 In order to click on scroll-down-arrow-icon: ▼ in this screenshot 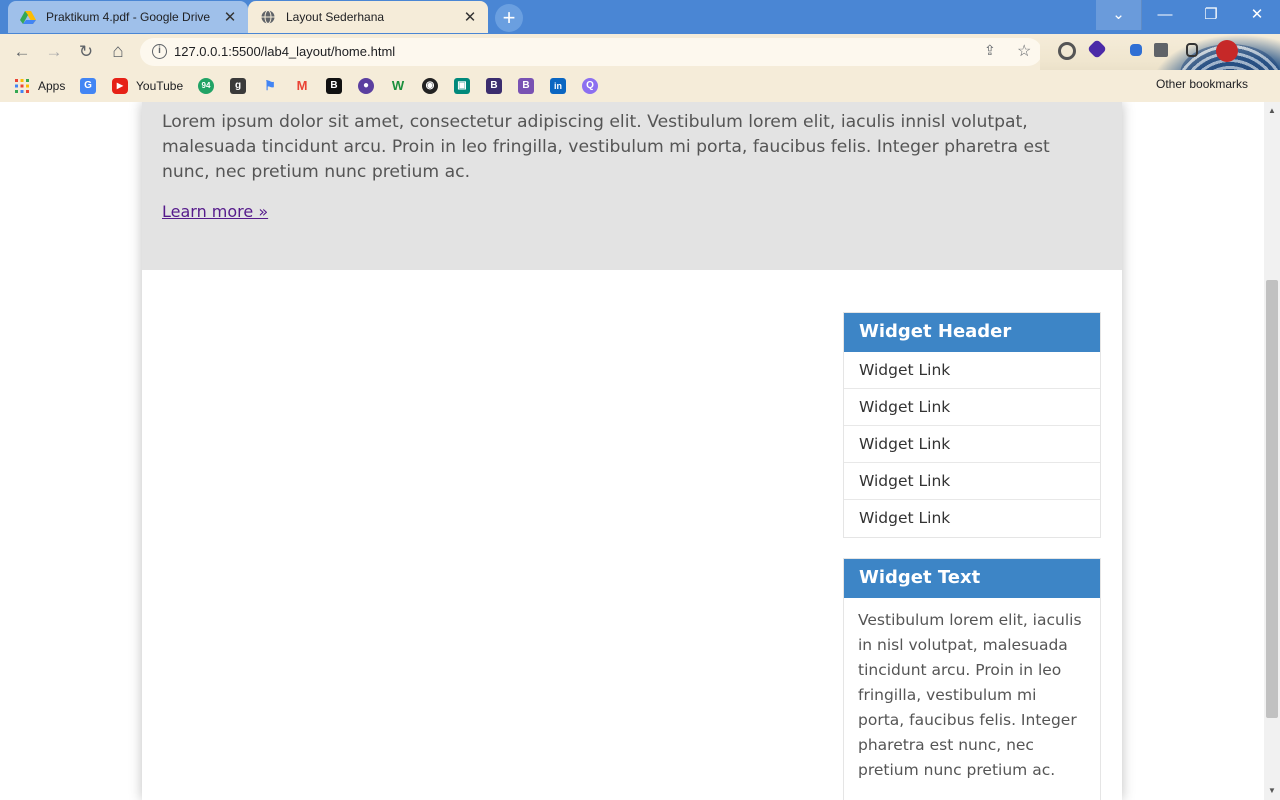, I will do `click(1272, 790)`.